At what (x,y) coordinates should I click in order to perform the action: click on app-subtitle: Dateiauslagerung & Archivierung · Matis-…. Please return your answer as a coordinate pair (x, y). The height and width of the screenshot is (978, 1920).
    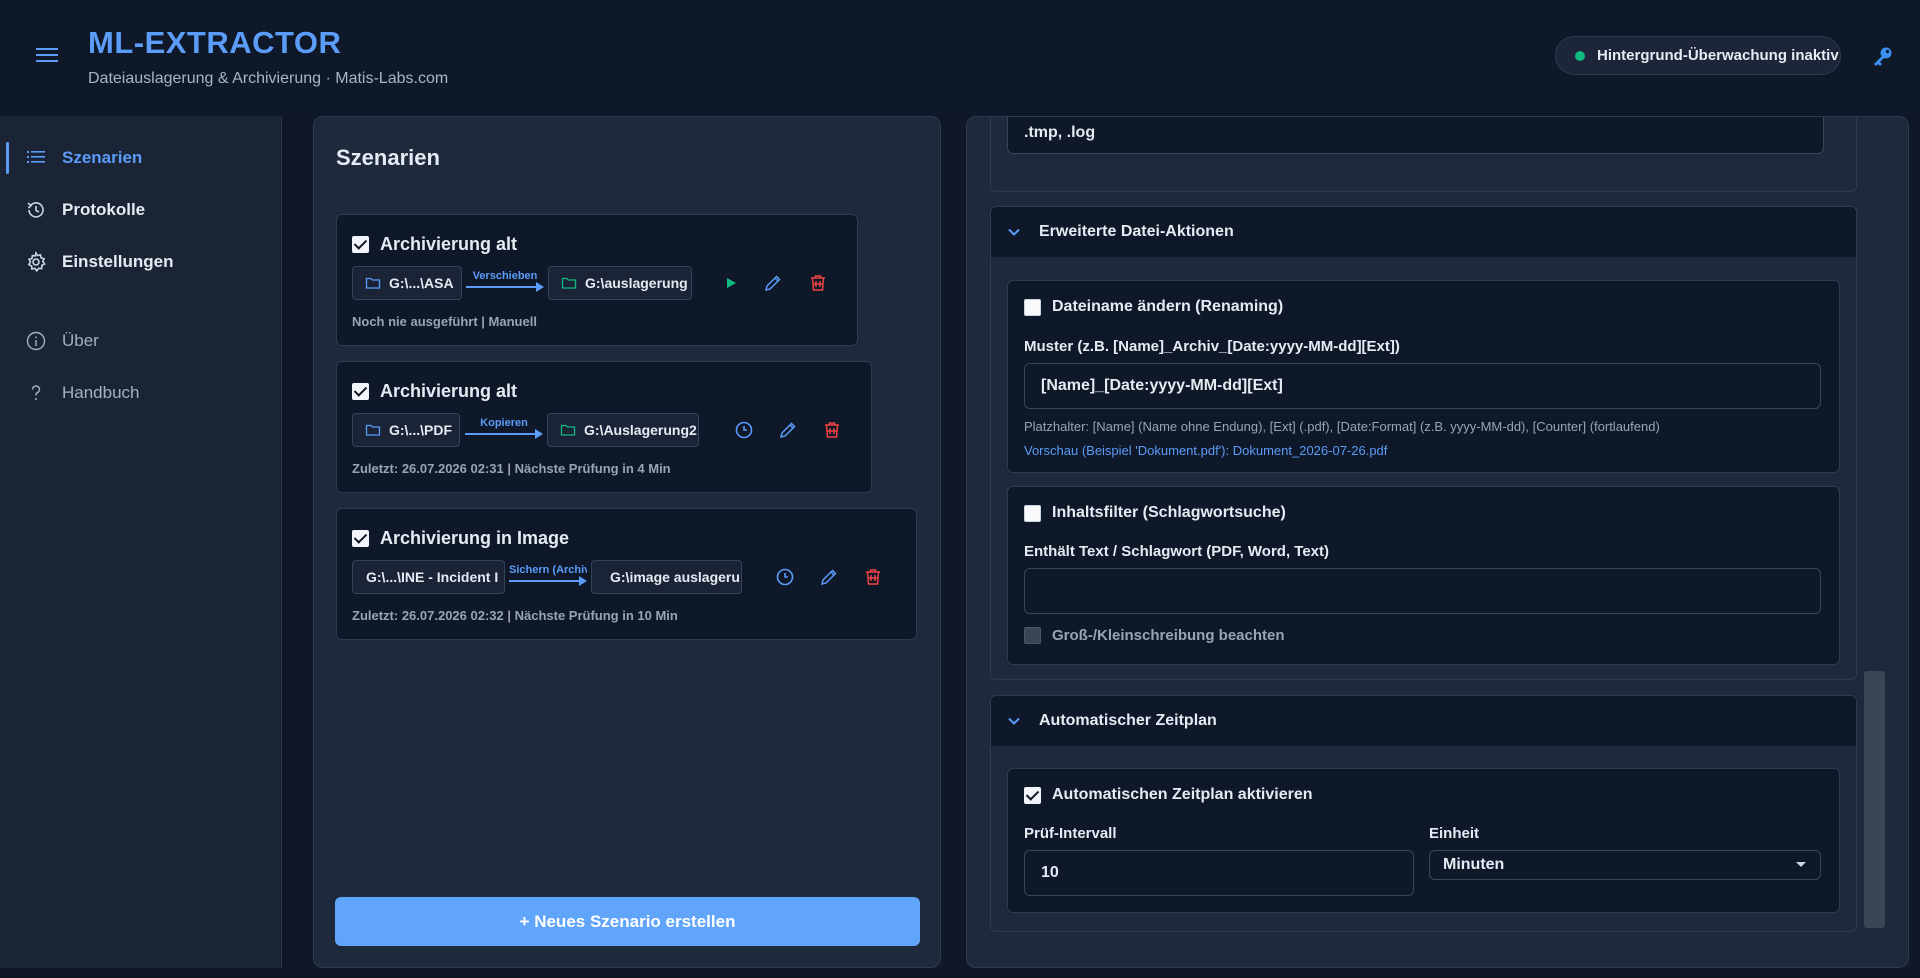
    Looking at the image, I should click on (268, 78).